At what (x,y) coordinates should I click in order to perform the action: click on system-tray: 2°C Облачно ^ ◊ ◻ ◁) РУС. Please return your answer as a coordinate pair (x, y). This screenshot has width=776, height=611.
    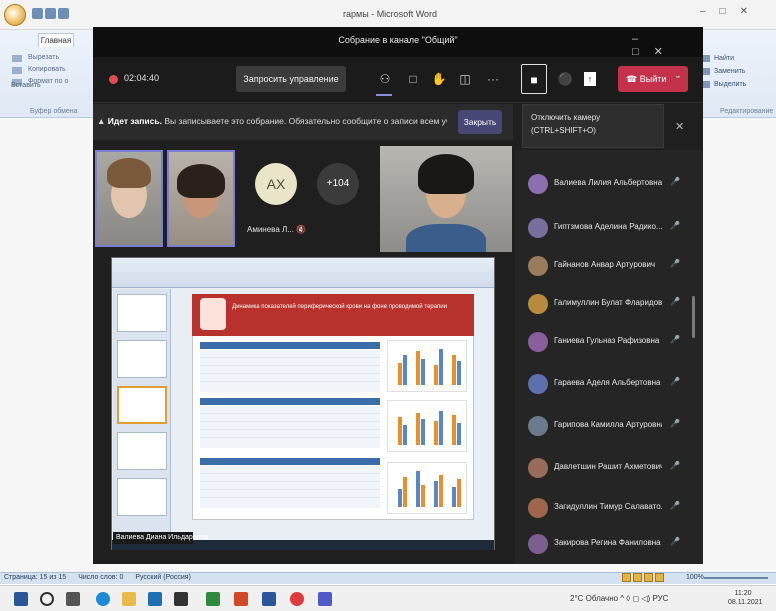
    Looking at the image, I should click on (619, 599).